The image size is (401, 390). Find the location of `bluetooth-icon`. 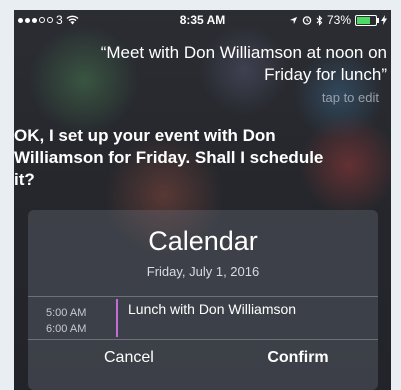

bluetooth-icon is located at coordinates (319, 20).